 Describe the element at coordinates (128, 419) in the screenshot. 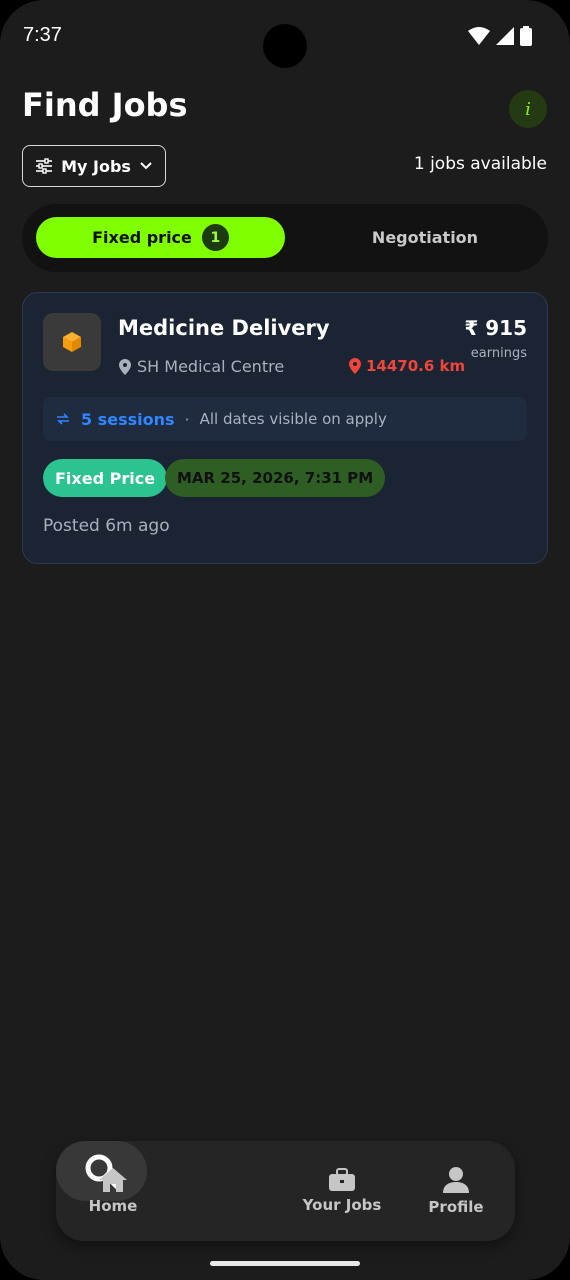

I see `sessions-count: 5 sessions` at that location.